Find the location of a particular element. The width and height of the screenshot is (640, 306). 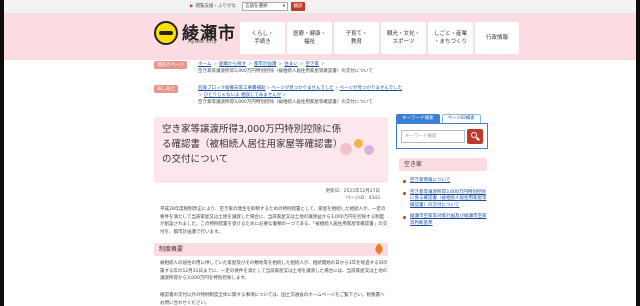

breadcrumb-item: 都市計画課 is located at coordinates (265, 64).